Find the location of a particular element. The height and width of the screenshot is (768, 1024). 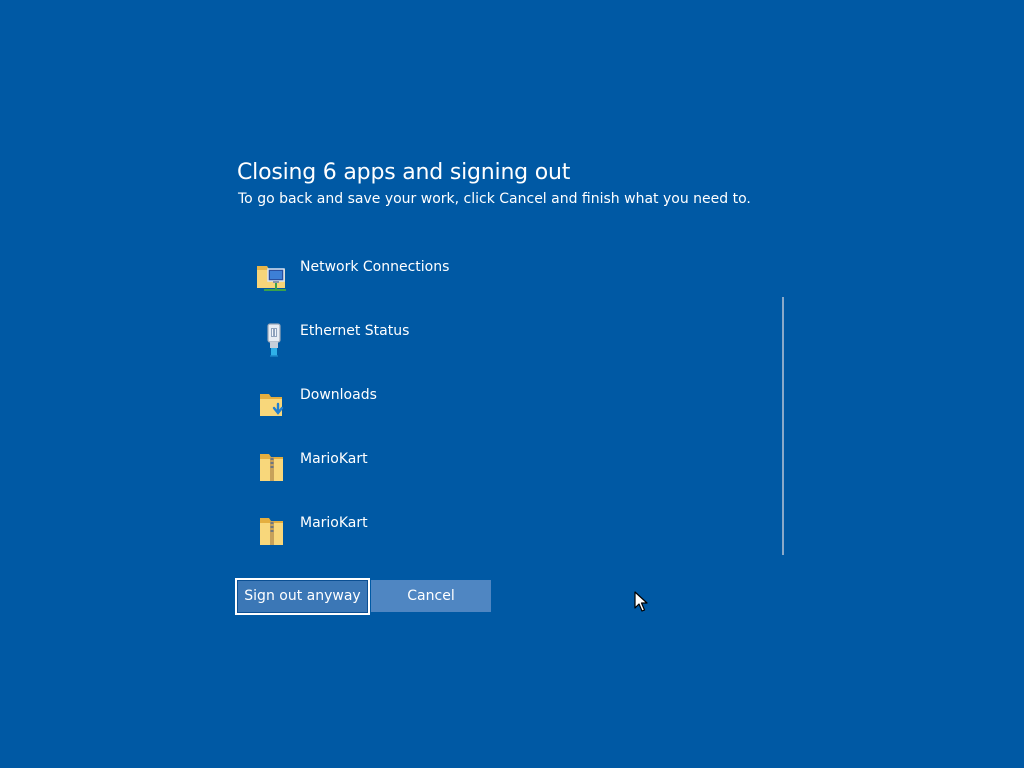

list-item: Network Connections is located at coordinates (515, 282).